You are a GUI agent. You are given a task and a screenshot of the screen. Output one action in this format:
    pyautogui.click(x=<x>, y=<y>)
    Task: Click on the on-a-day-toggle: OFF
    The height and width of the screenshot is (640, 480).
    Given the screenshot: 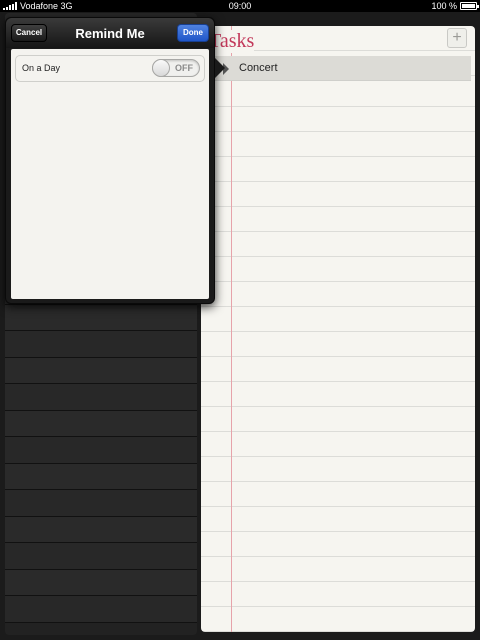 What is the action you would take?
    pyautogui.click(x=176, y=68)
    